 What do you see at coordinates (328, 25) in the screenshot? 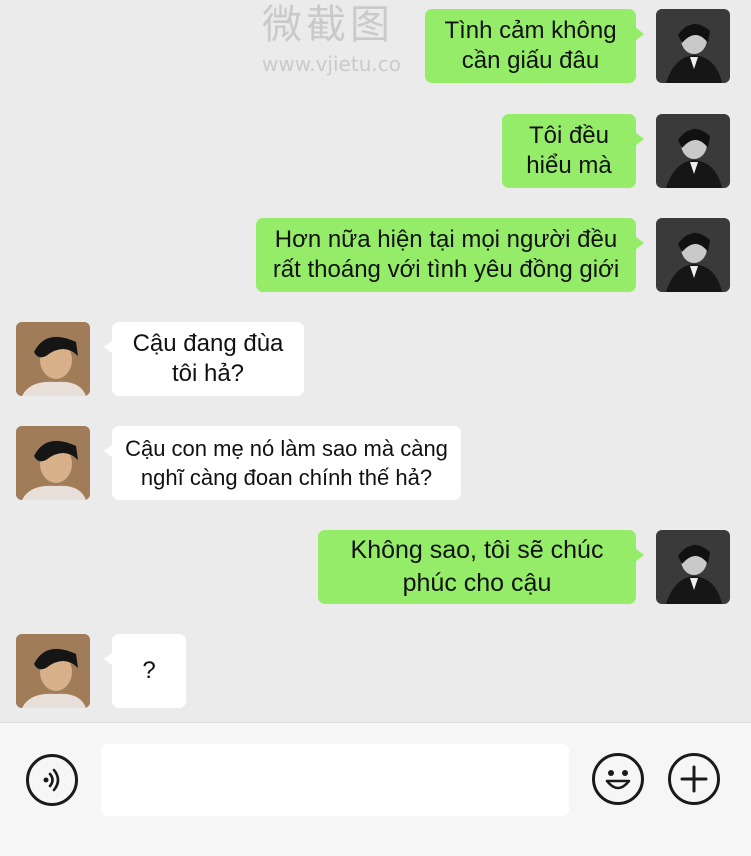
I see `watermark-text: 微截图` at bounding box center [328, 25].